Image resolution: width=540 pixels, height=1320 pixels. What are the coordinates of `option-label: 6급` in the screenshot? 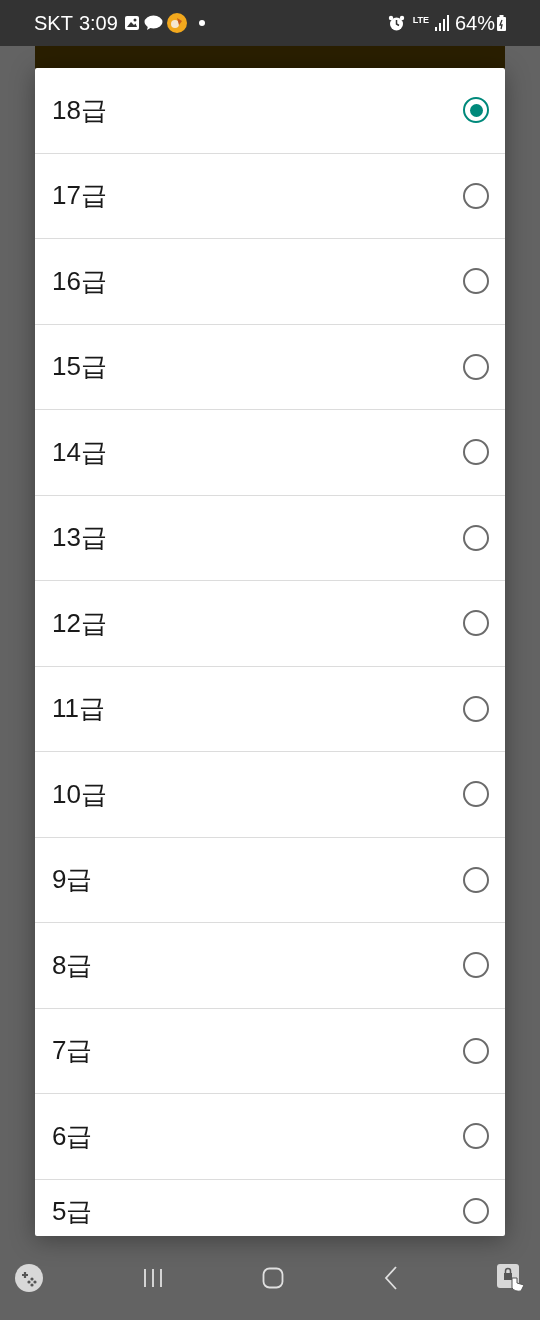 It's located at (72, 1136).